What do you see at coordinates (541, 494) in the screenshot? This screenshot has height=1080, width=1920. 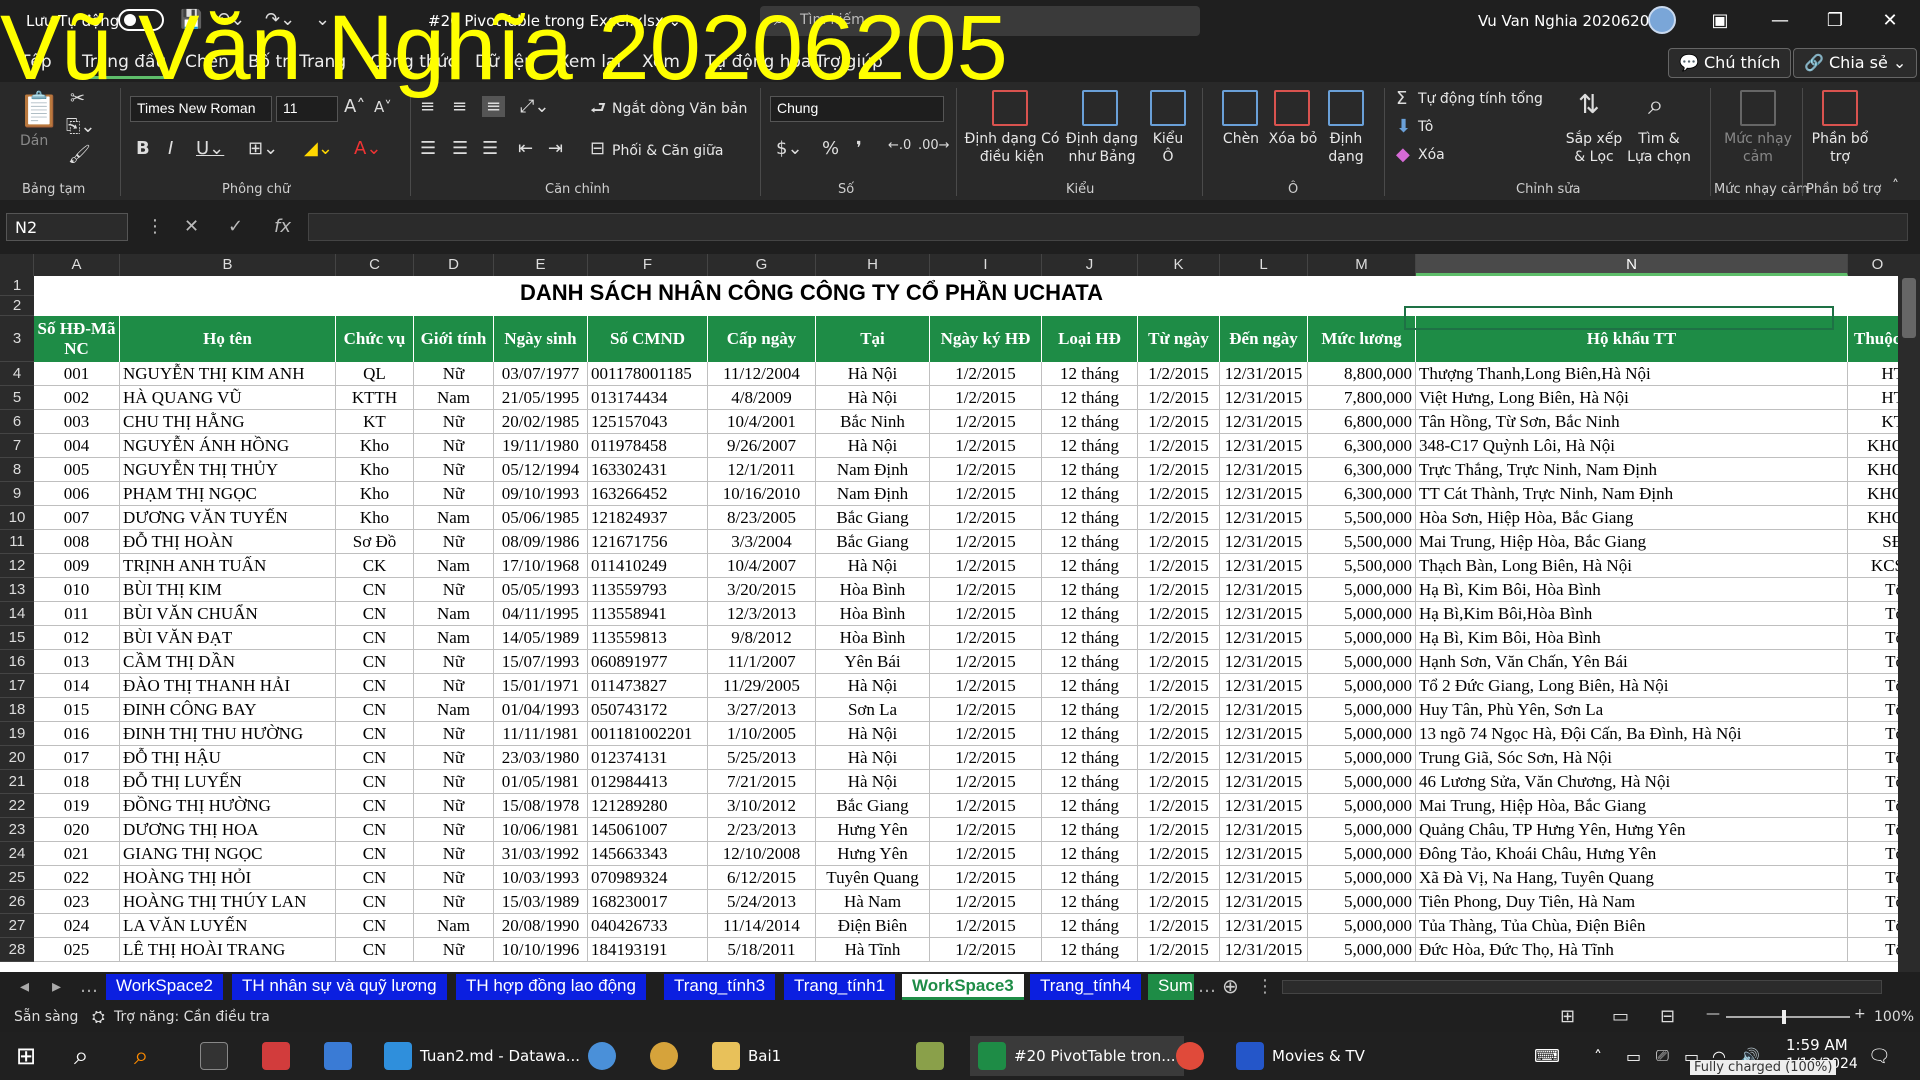 I see `table-cell: 09/10/1993` at bounding box center [541, 494].